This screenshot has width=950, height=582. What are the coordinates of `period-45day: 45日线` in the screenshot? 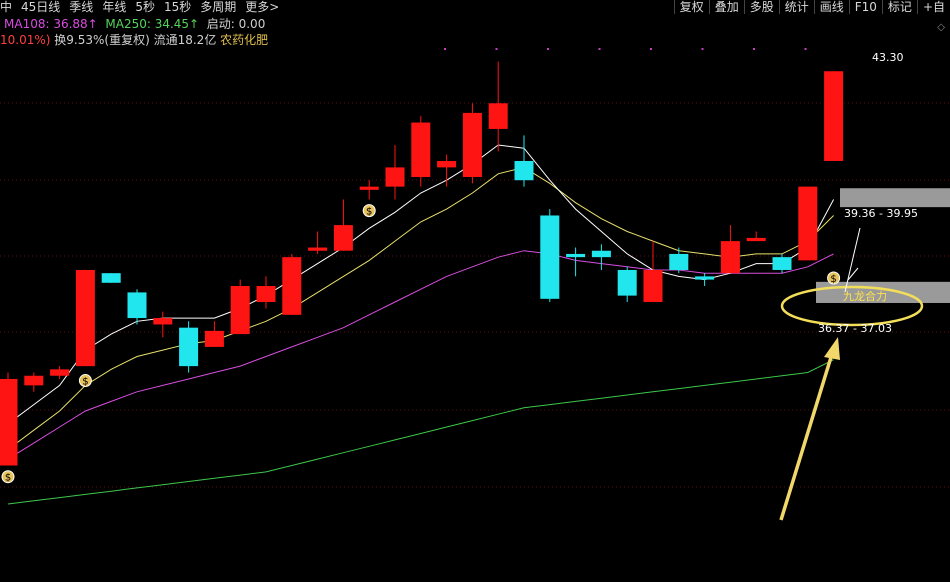 It's located at (40, 7).